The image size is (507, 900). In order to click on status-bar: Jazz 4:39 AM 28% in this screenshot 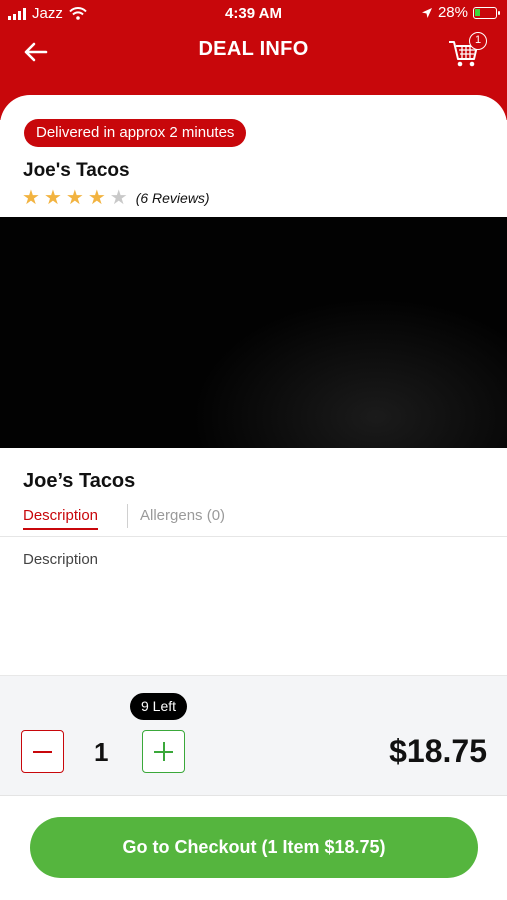, I will do `click(253, 13)`.